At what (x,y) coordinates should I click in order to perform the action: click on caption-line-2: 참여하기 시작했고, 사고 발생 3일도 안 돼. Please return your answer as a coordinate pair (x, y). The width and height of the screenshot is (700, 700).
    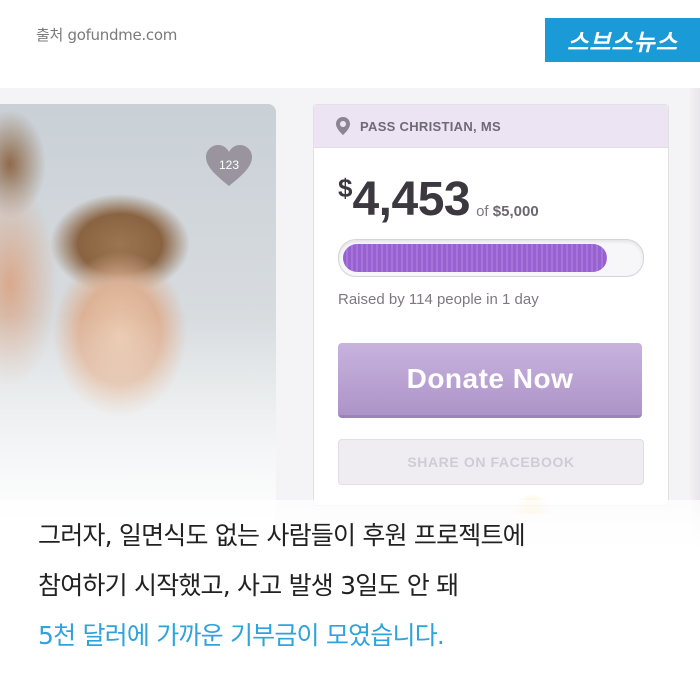
    Looking at the image, I should click on (248, 585).